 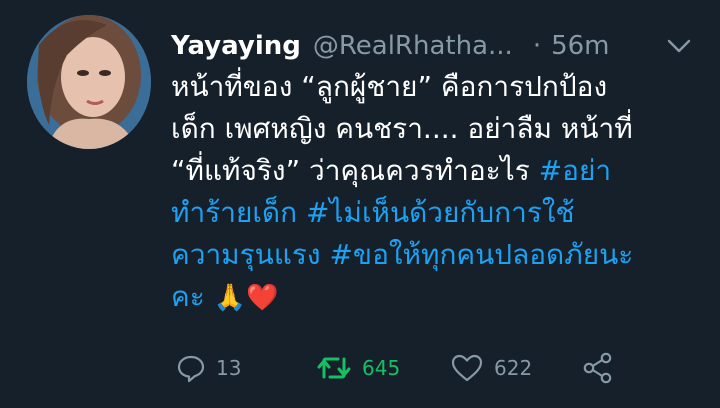 I want to click on tweet-line: เด็ก เพศหญิง คนชรา.... อย่าลืม หน้าที่, so click(x=441, y=129).